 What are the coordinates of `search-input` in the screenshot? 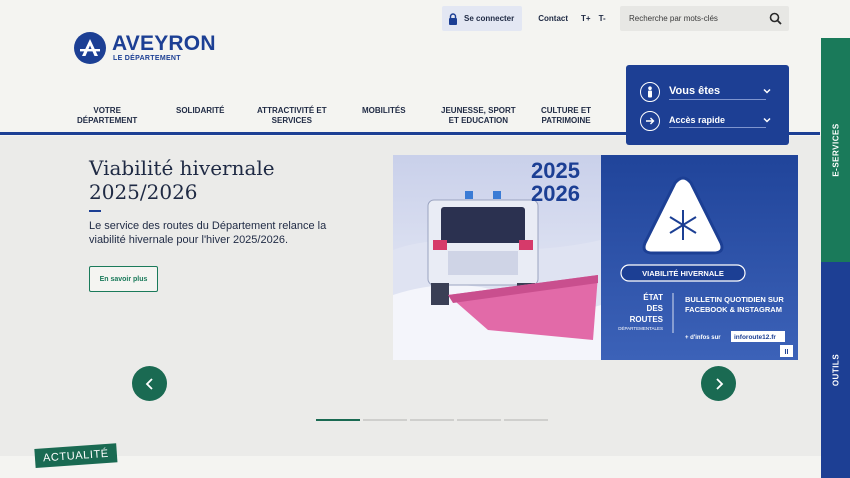 It's located at (699, 18).